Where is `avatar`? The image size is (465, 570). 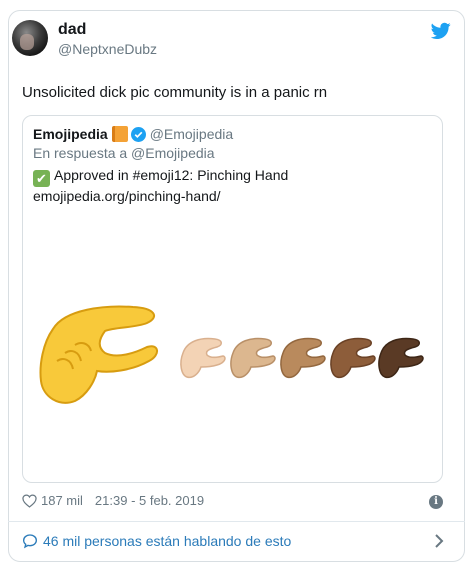
avatar is located at coordinates (30, 38).